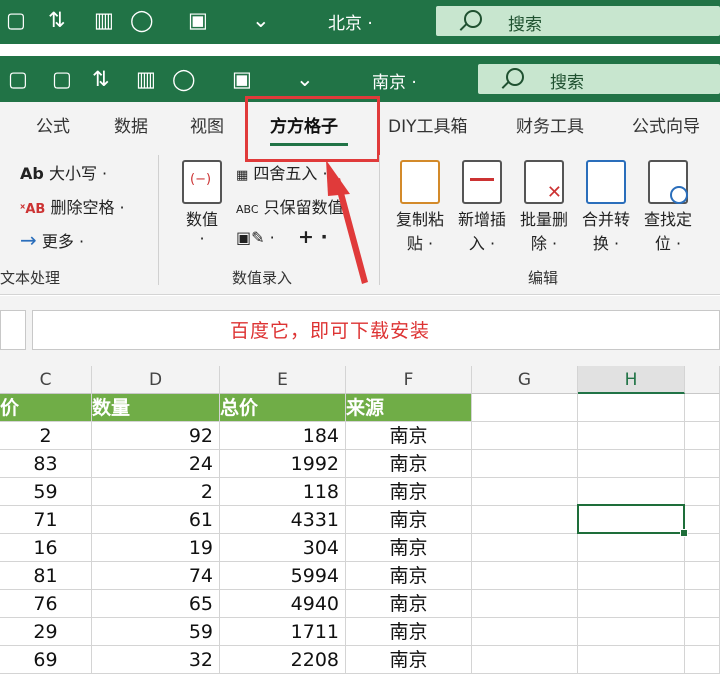 The height and width of the screenshot is (679, 720). What do you see at coordinates (283, 548) in the screenshot?
I see `table-cell: 304` at bounding box center [283, 548].